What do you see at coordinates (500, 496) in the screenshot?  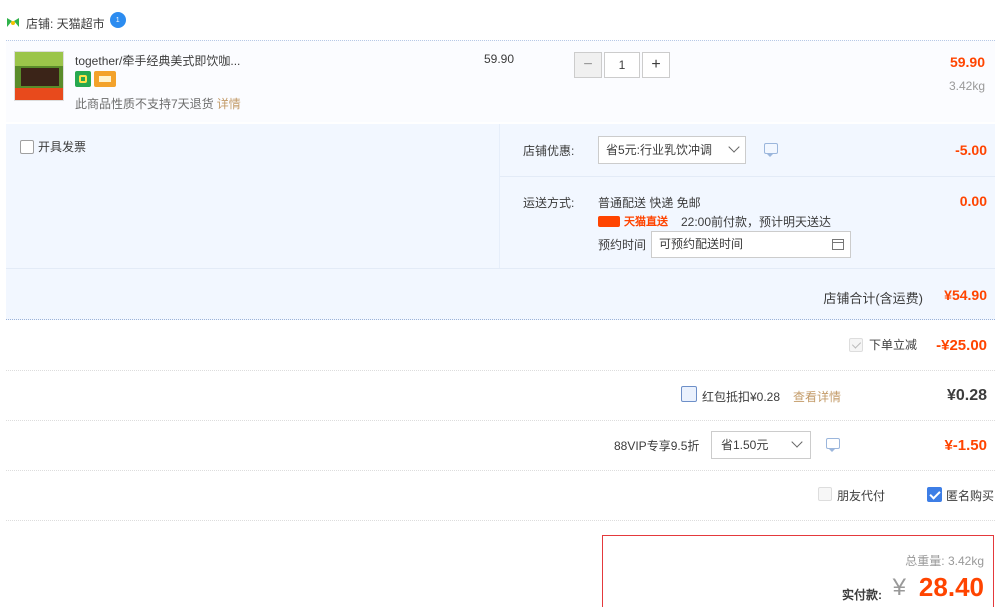 I see `payment-options-row: 朋友代付 匿名购买` at bounding box center [500, 496].